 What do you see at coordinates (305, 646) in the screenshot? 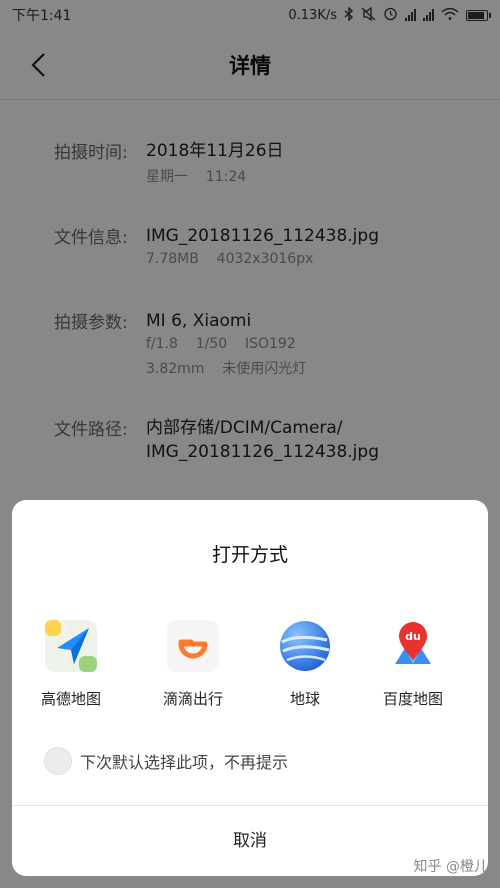
I see `google-earth-icon` at bounding box center [305, 646].